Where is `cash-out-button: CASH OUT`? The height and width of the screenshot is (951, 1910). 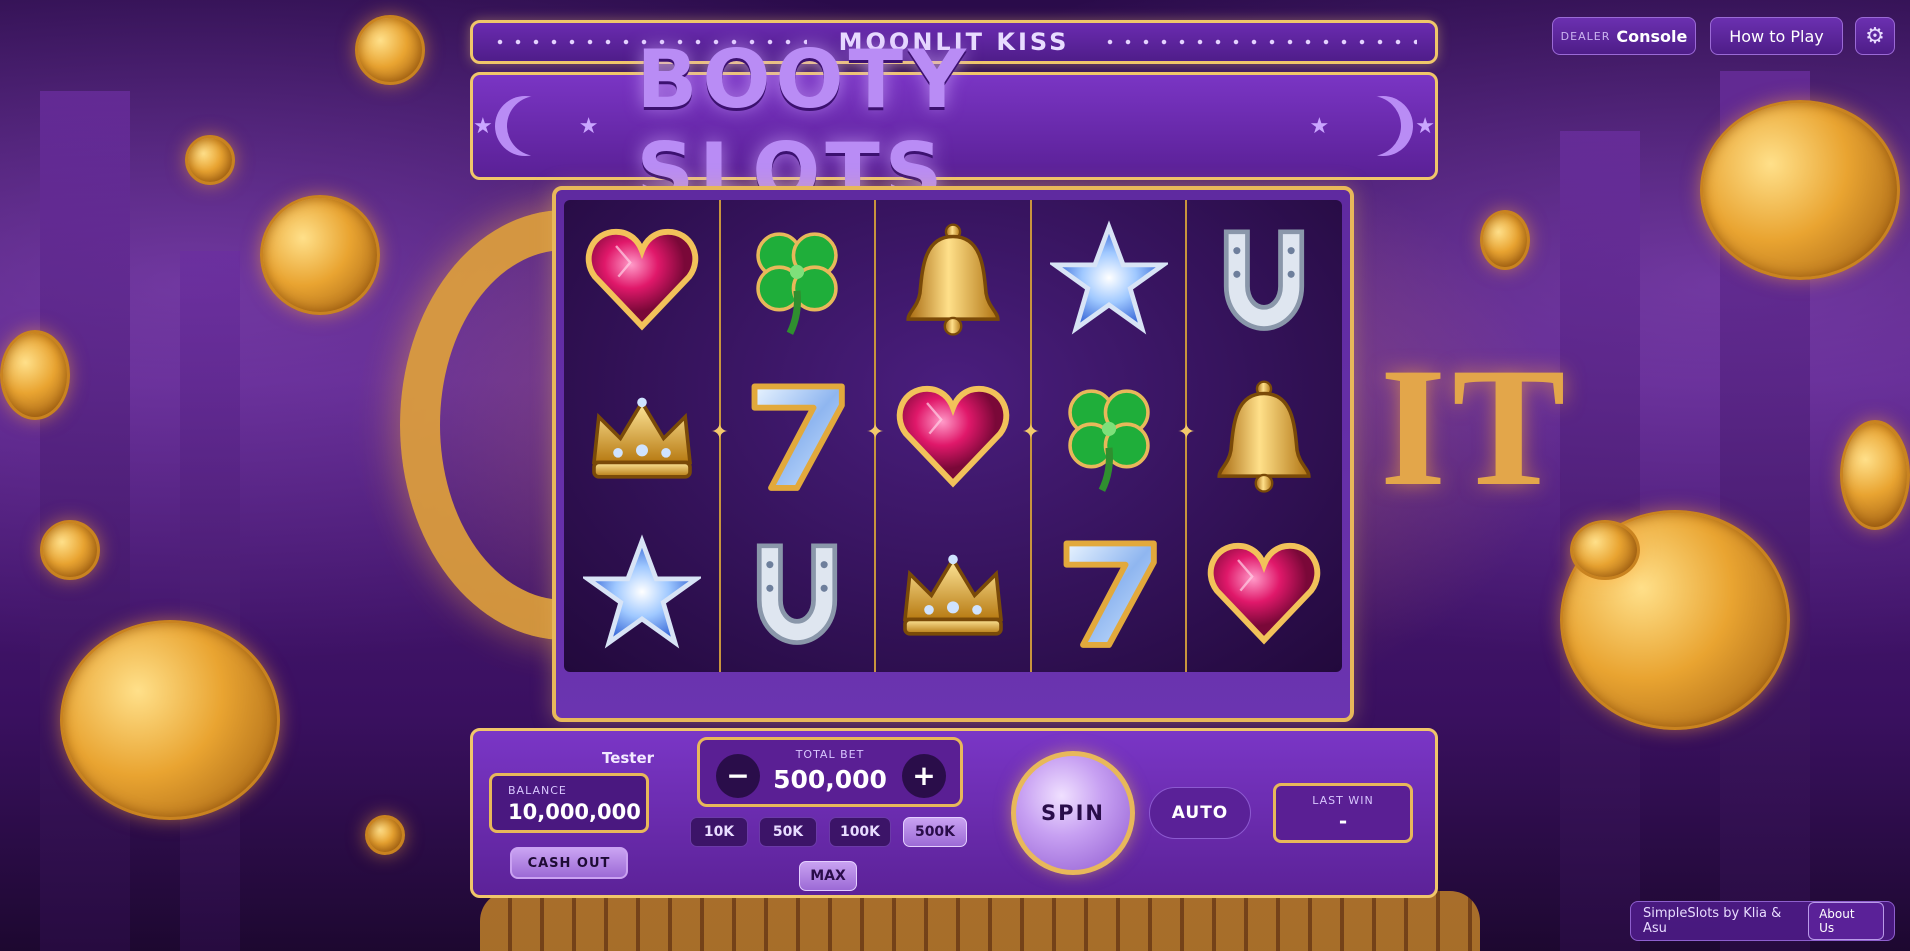
cash-out-button: CASH OUT is located at coordinates (569, 863).